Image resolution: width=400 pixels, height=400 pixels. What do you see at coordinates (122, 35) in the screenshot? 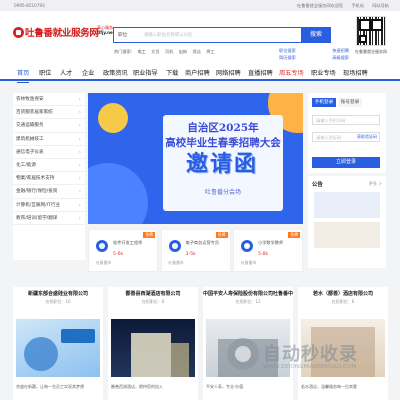
I see `search-type-select: 职位` at bounding box center [122, 35].